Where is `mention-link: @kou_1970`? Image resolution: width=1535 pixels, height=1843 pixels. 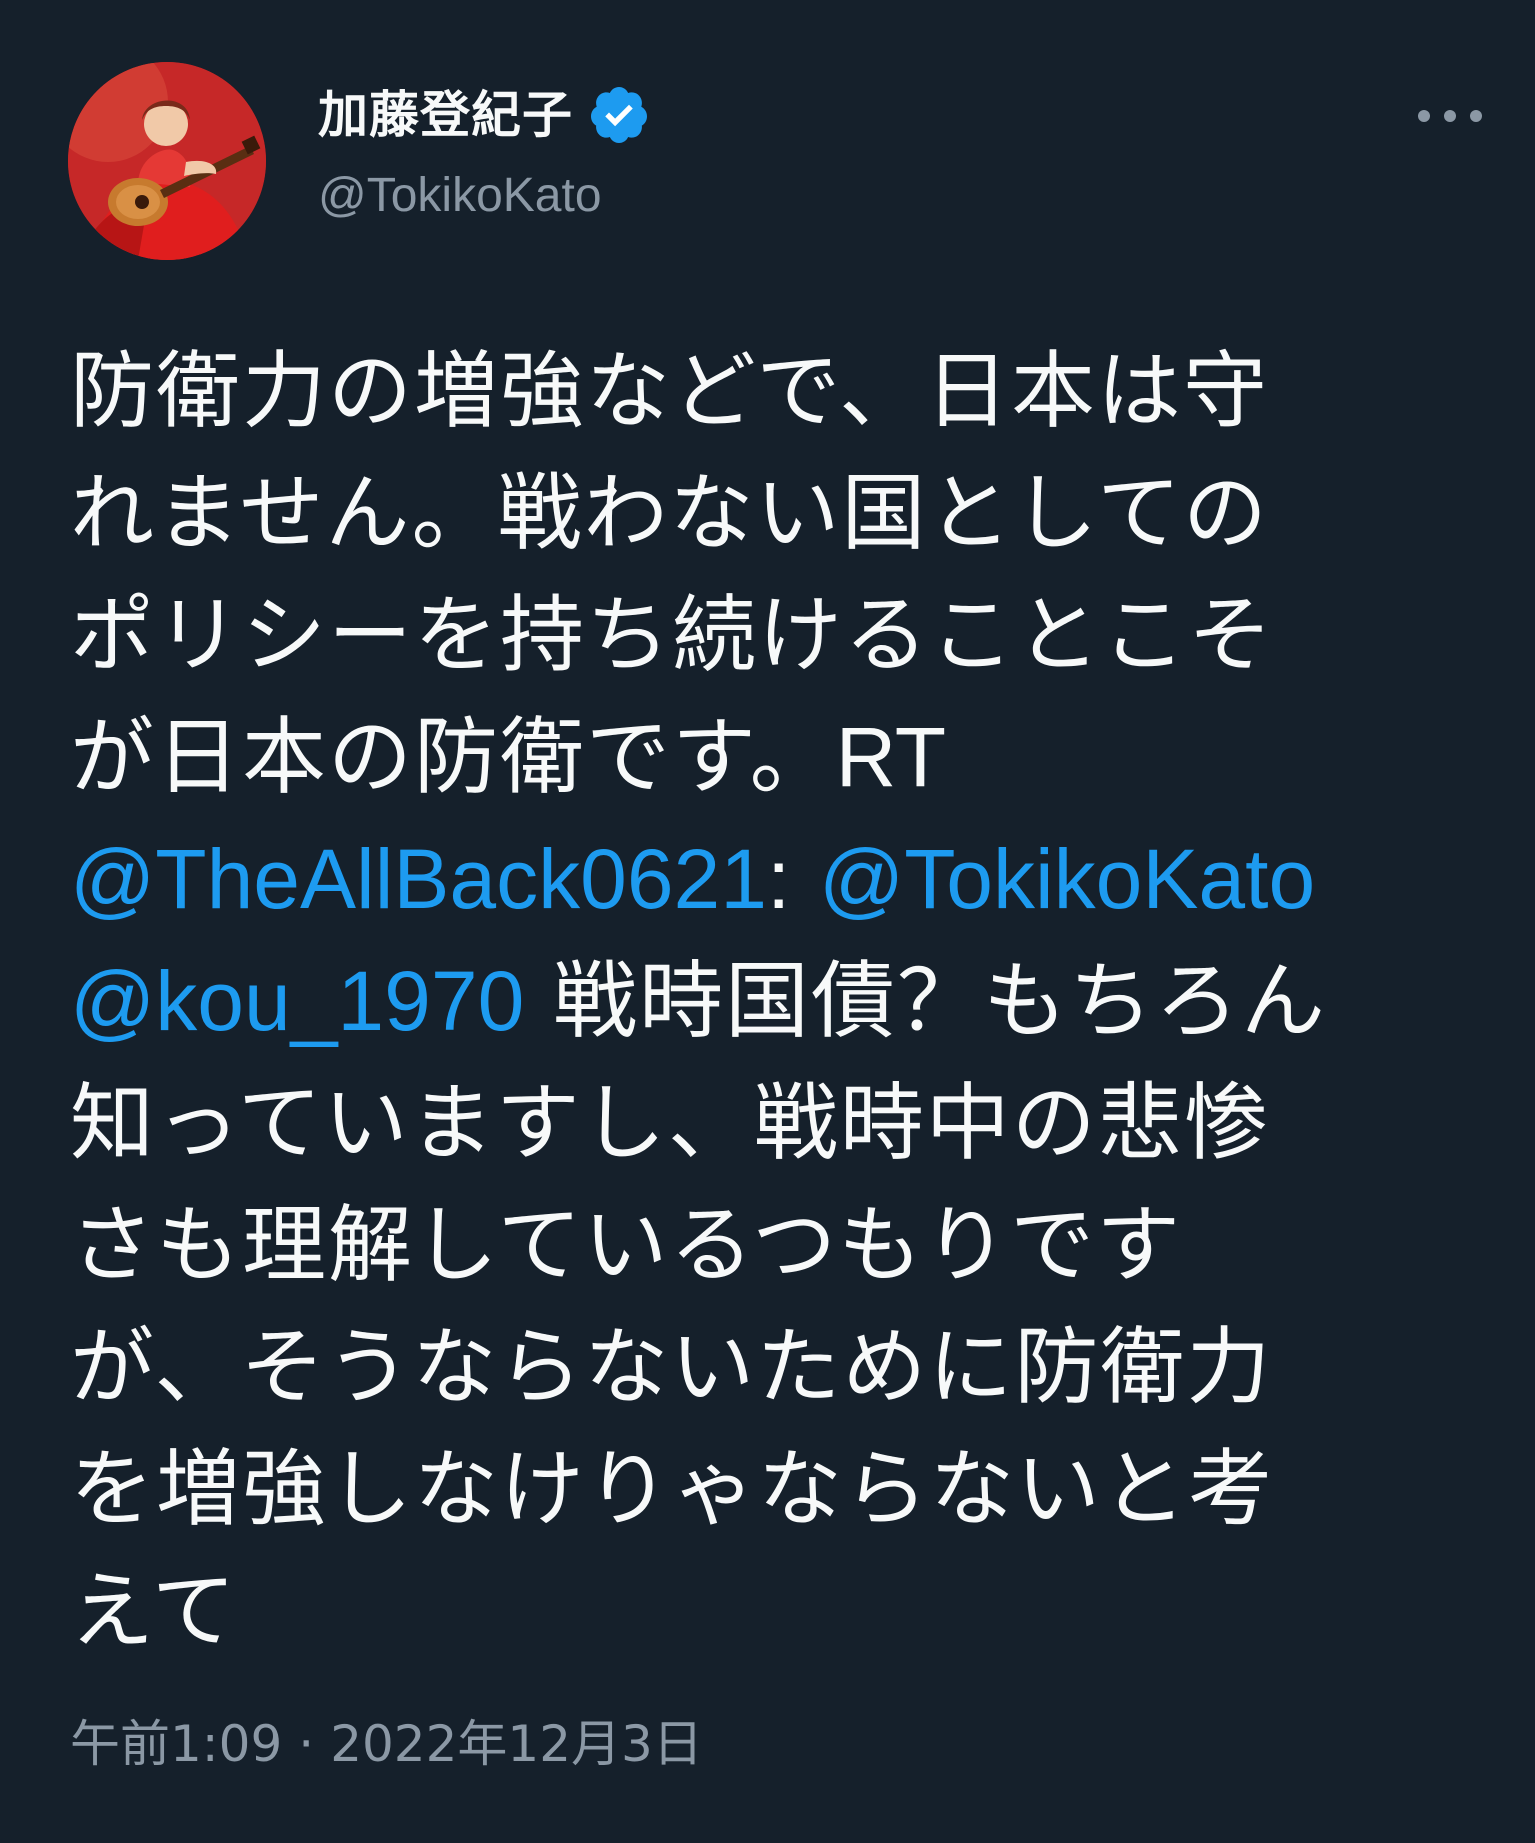
mention-link: @kou_1970 is located at coordinates (297, 1001).